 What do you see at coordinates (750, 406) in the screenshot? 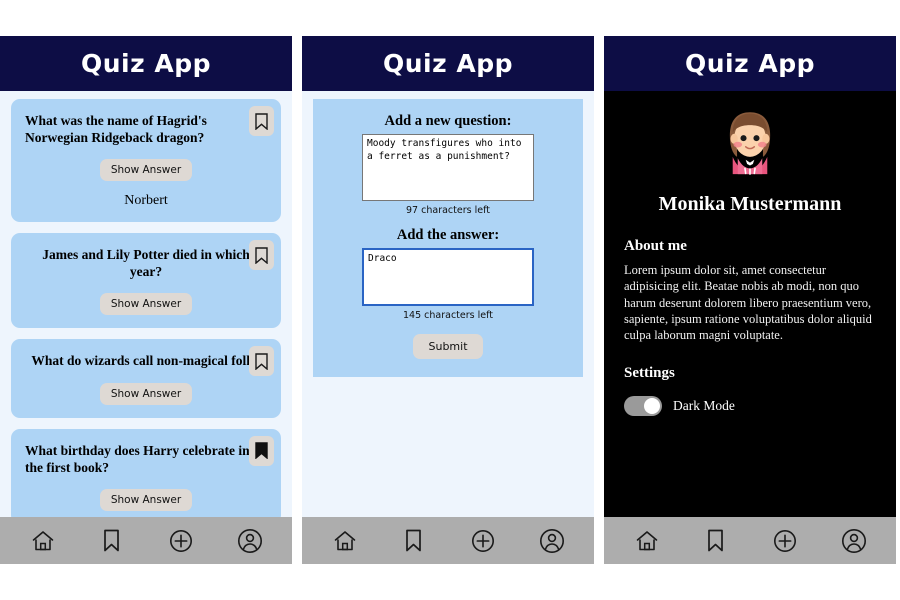
I see `dark-mode-row: Dark Mode` at bounding box center [750, 406].